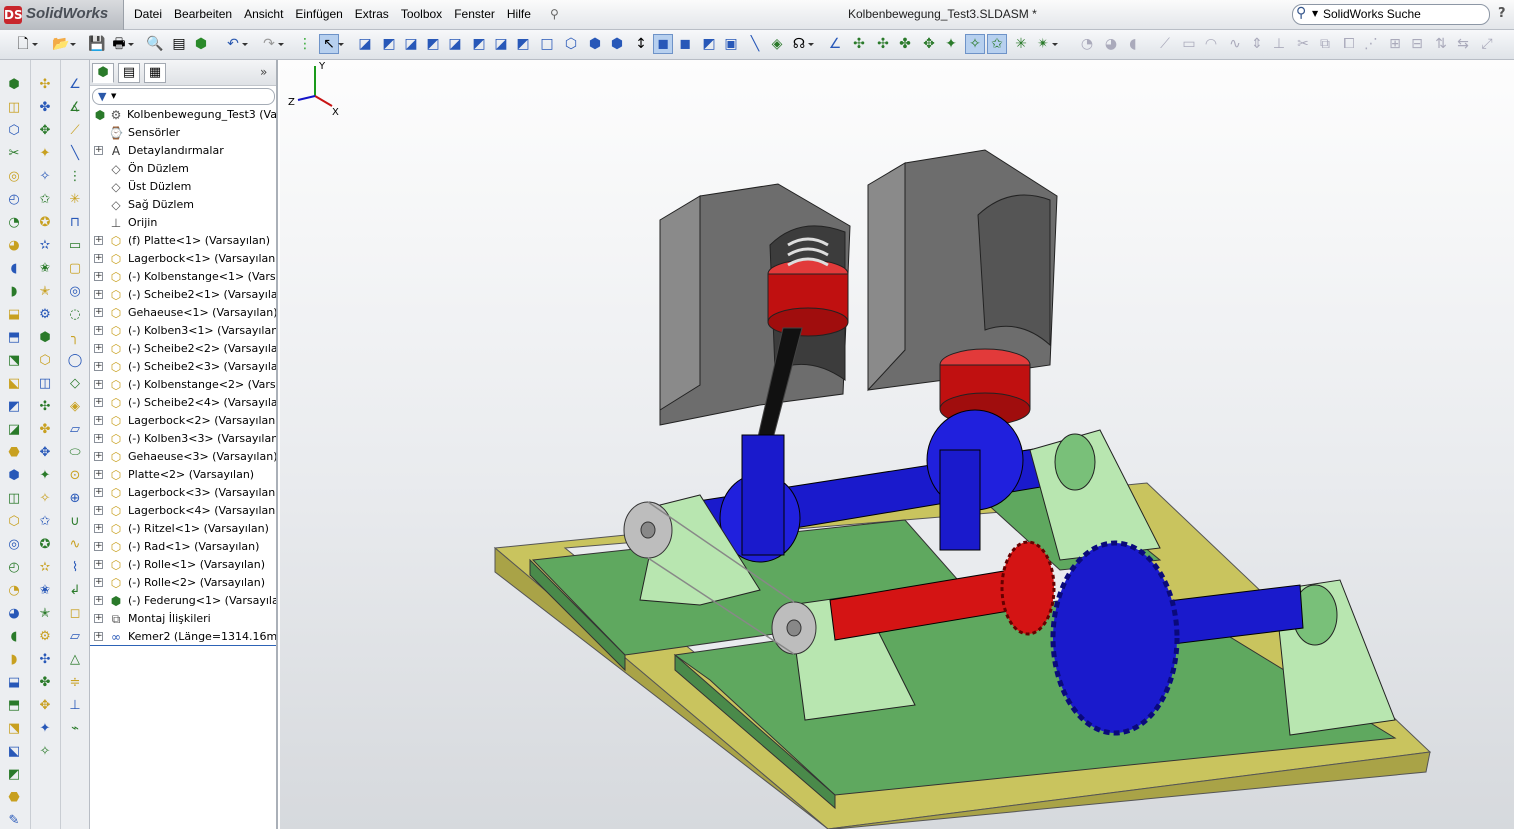 The image size is (1514, 829). I want to click on tree-item: + ⬡ Gehaeuse<3> (Varsayılan), so click(183, 457).